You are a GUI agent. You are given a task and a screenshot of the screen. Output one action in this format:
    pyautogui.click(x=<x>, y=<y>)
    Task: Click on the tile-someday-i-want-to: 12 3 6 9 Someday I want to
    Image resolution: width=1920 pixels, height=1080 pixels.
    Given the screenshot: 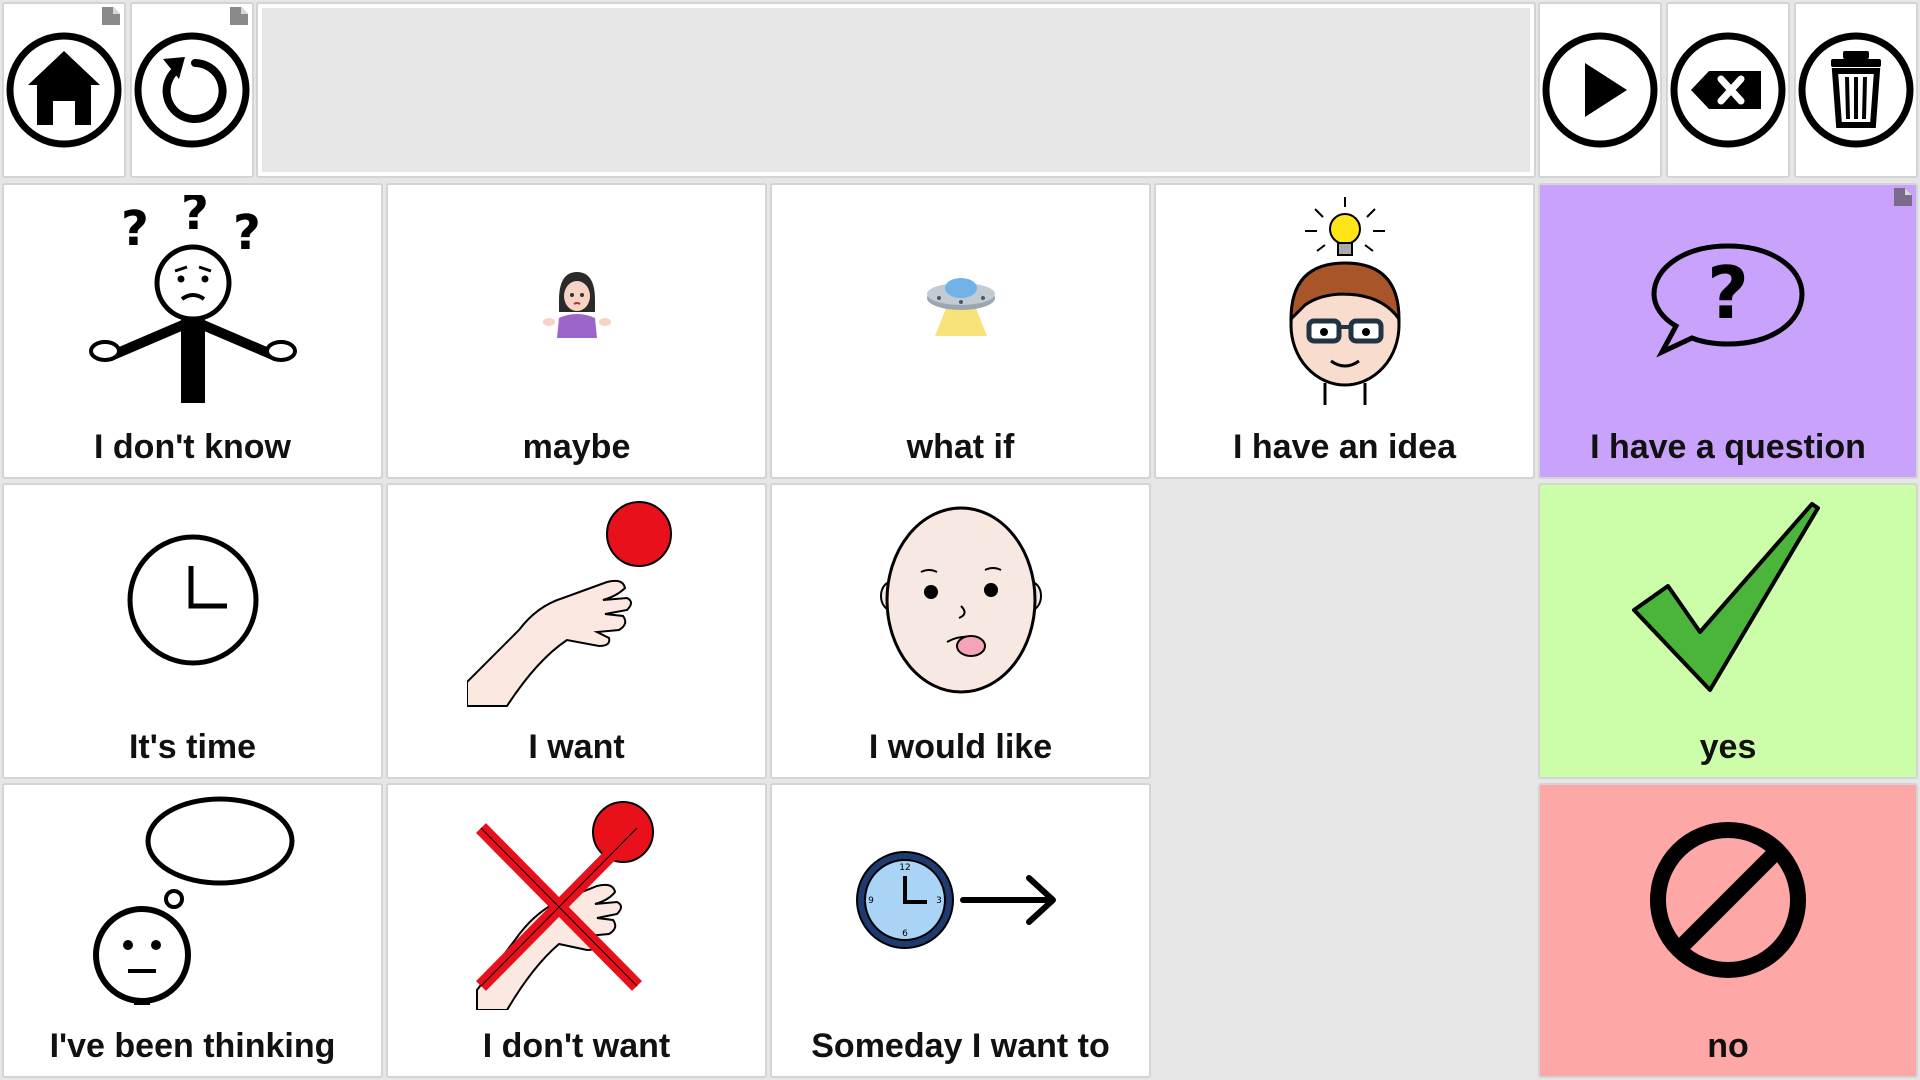 What is the action you would take?
    pyautogui.click(x=960, y=930)
    